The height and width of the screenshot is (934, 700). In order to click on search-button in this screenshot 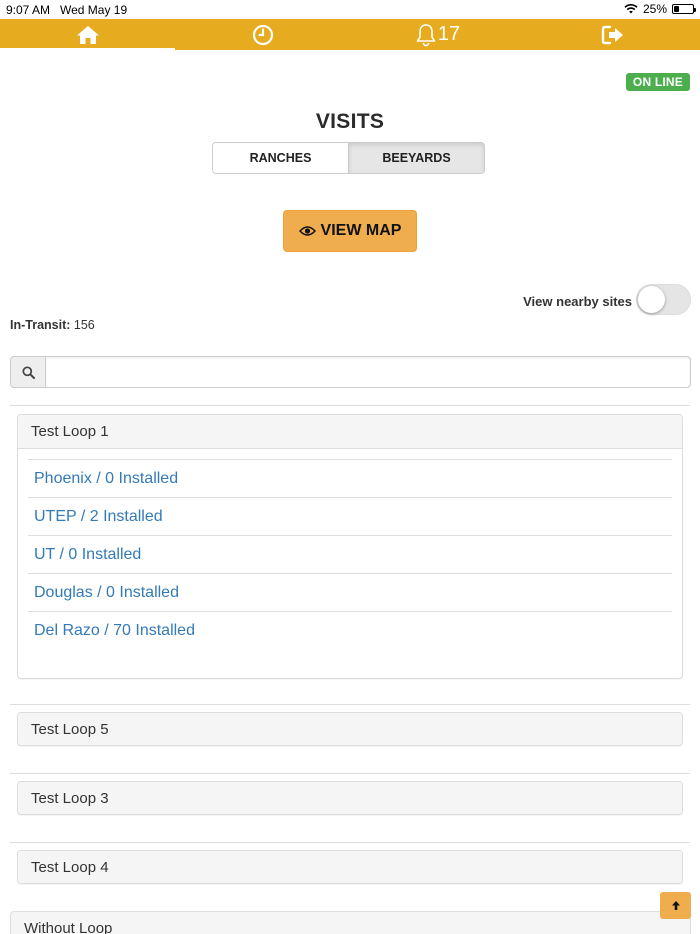, I will do `click(27, 372)`.